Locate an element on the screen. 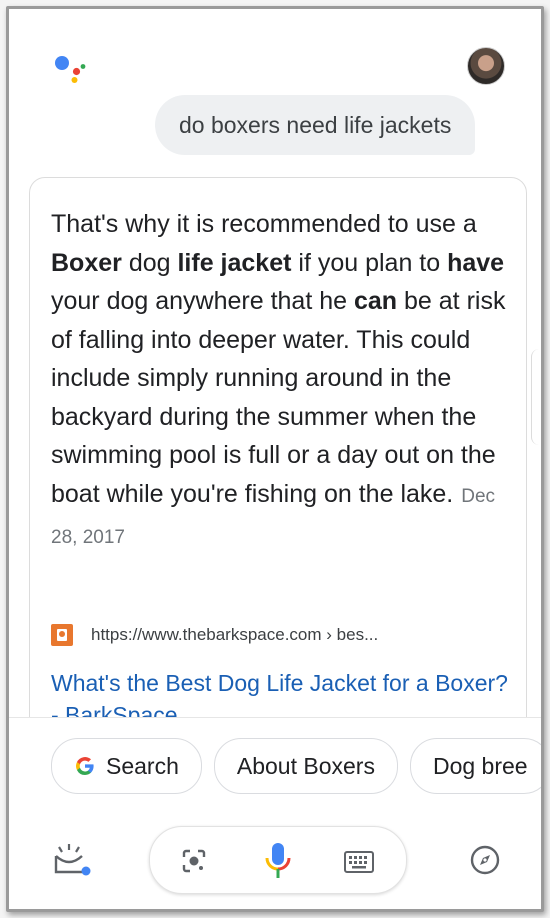  chip-label: Search is located at coordinates (142, 765).